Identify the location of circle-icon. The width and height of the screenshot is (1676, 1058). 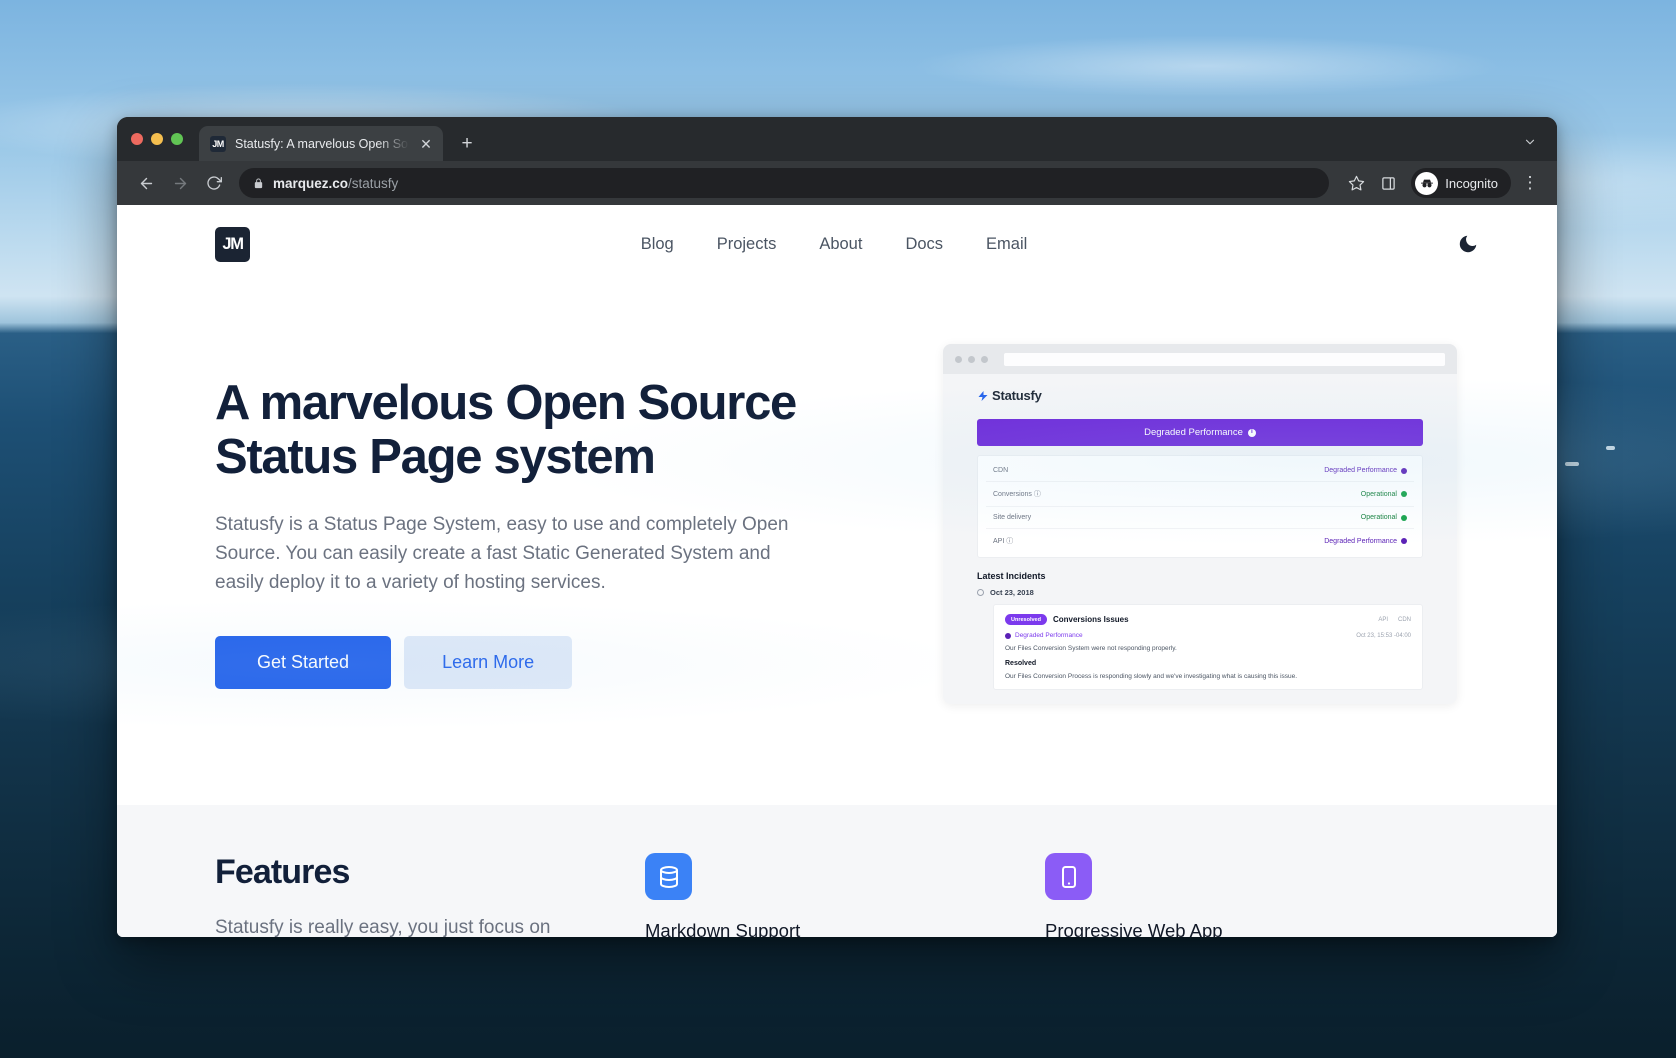
(980, 592).